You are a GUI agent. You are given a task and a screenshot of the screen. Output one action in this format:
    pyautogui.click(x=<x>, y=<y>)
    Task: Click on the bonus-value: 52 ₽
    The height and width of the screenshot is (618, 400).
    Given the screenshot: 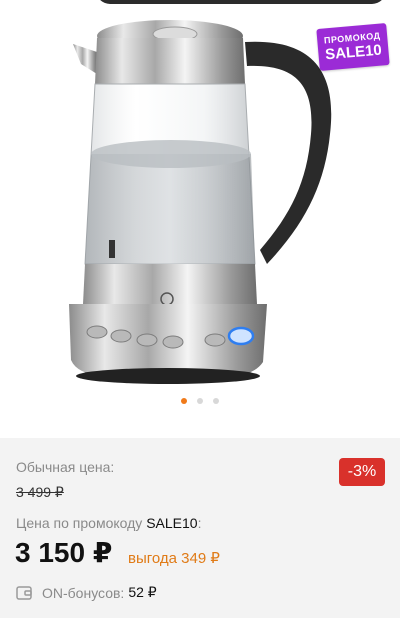 What is the action you would take?
    pyautogui.click(x=142, y=592)
    